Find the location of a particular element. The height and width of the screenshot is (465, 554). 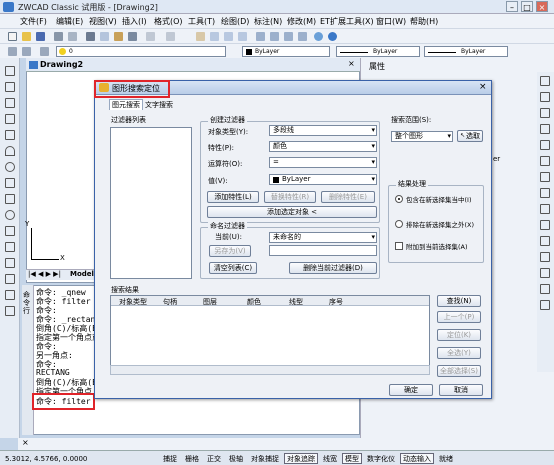

include-radio is located at coordinates (399, 199).